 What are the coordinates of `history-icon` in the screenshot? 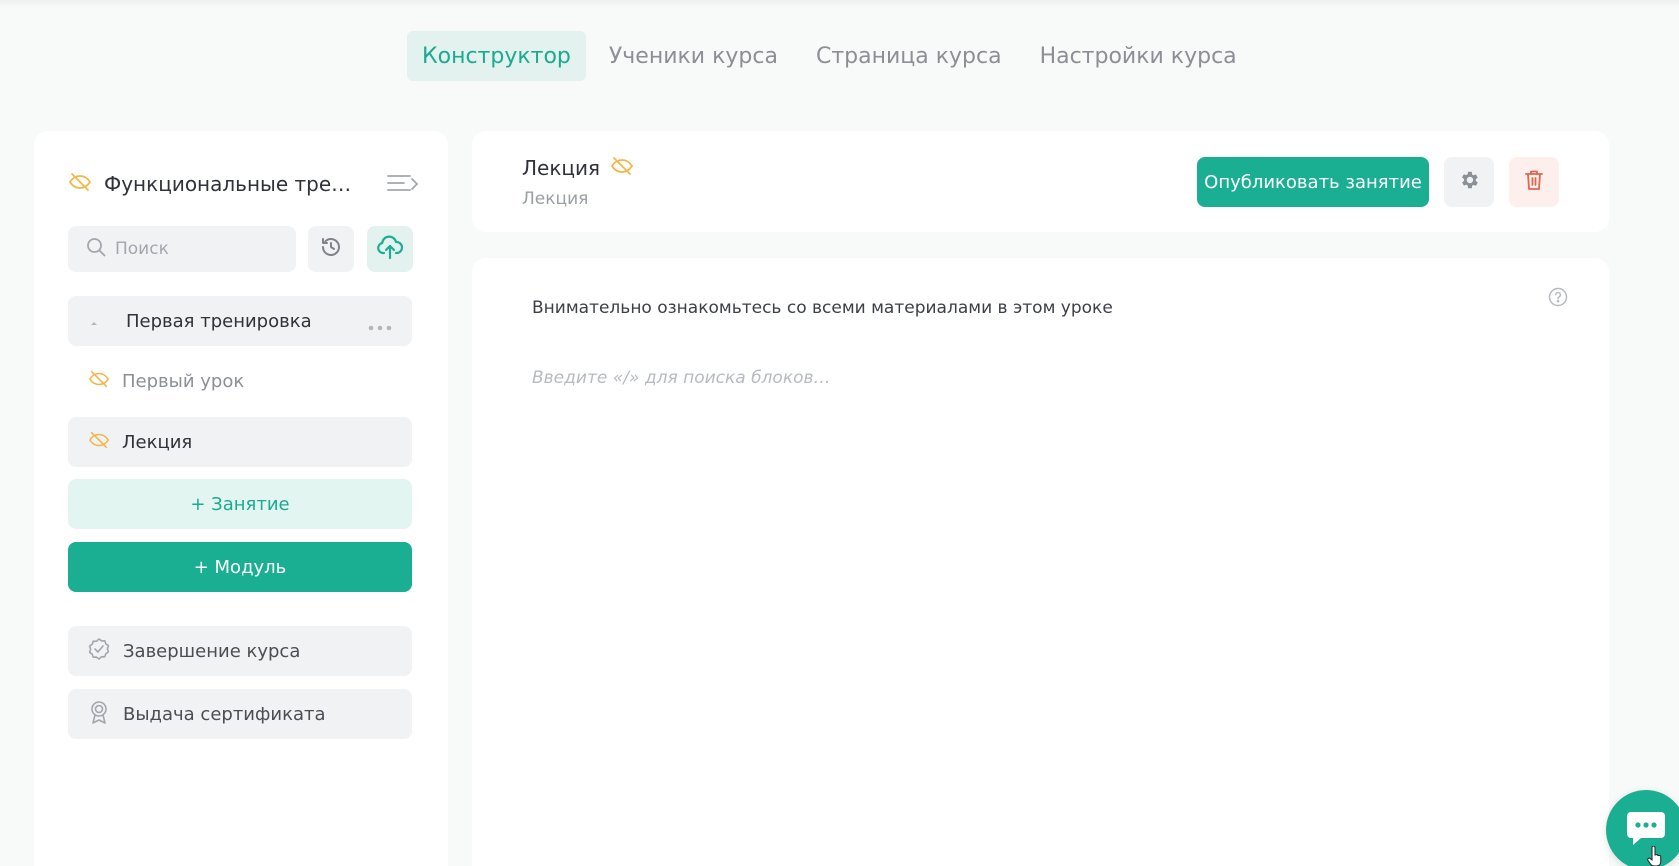 It's located at (331, 249).